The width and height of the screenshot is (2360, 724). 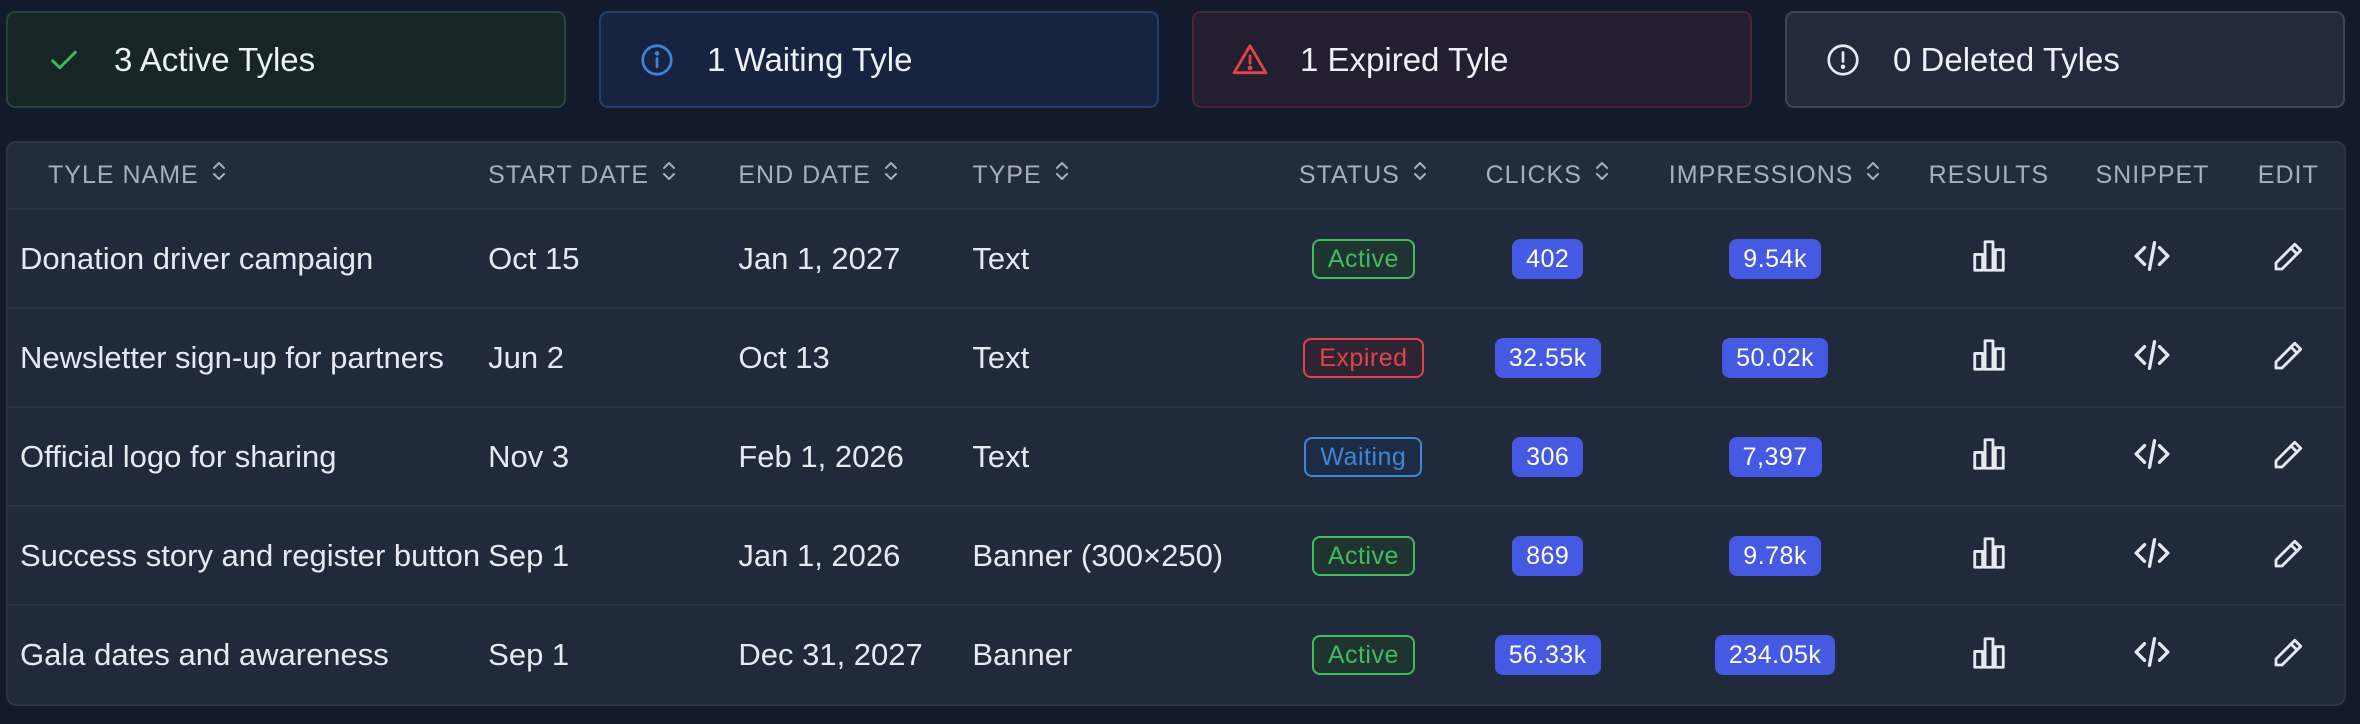 What do you see at coordinates (804, 175) in the screenshot?
I see `column-label: END DATE` at bounding box center [804, 175].